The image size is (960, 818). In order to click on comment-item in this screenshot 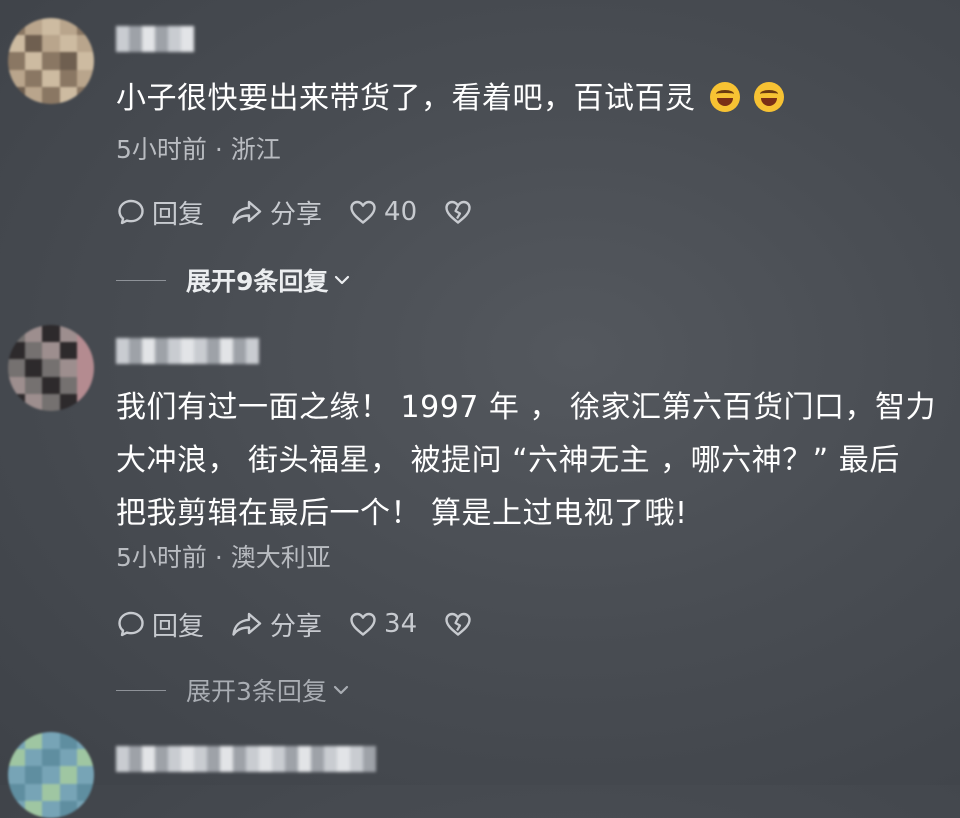, I will do `click(480, 769)`.